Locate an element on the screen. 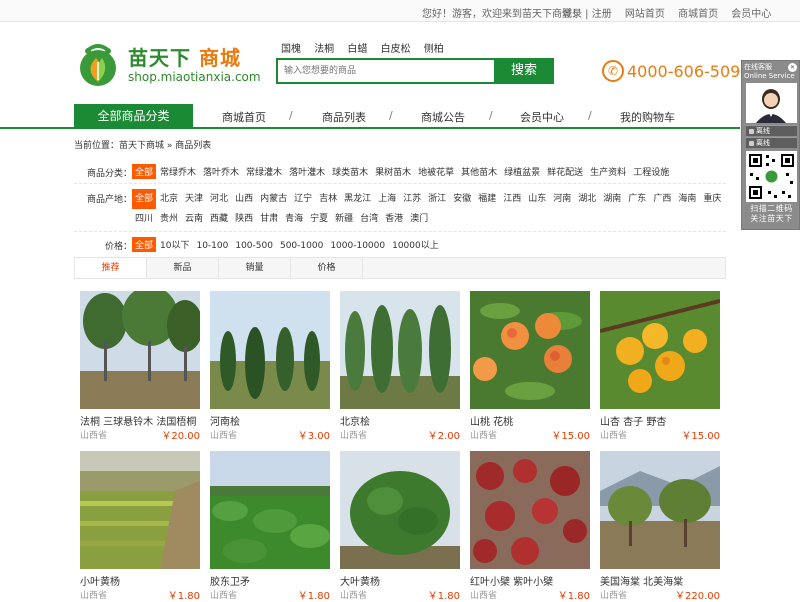  product-name: 山杏 杏子 野杏 is located at coordinates (633, 420).